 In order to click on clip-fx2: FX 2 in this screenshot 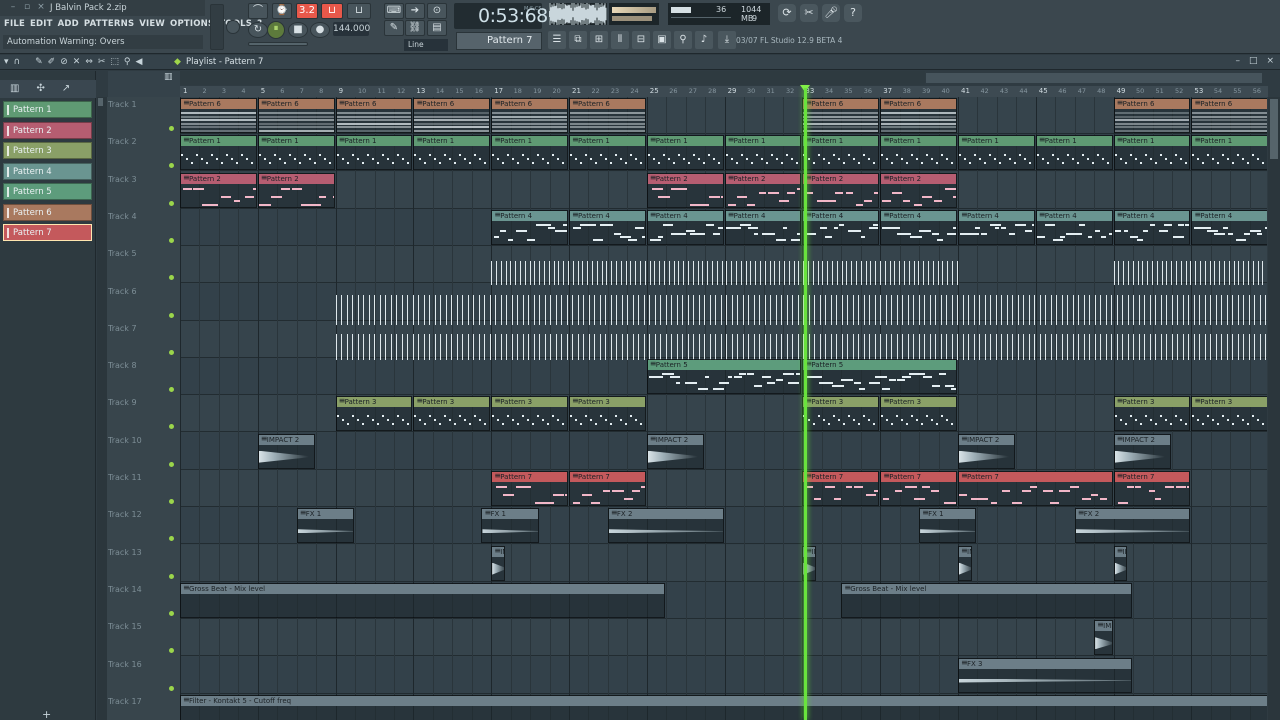, I will do `click(1132, 526)`.